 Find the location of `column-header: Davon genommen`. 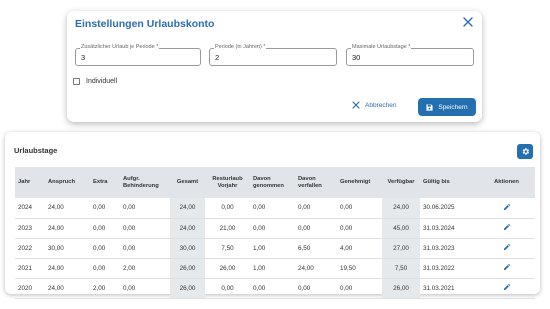

column-header: Davon genommen is located at coordinates (268, 182).